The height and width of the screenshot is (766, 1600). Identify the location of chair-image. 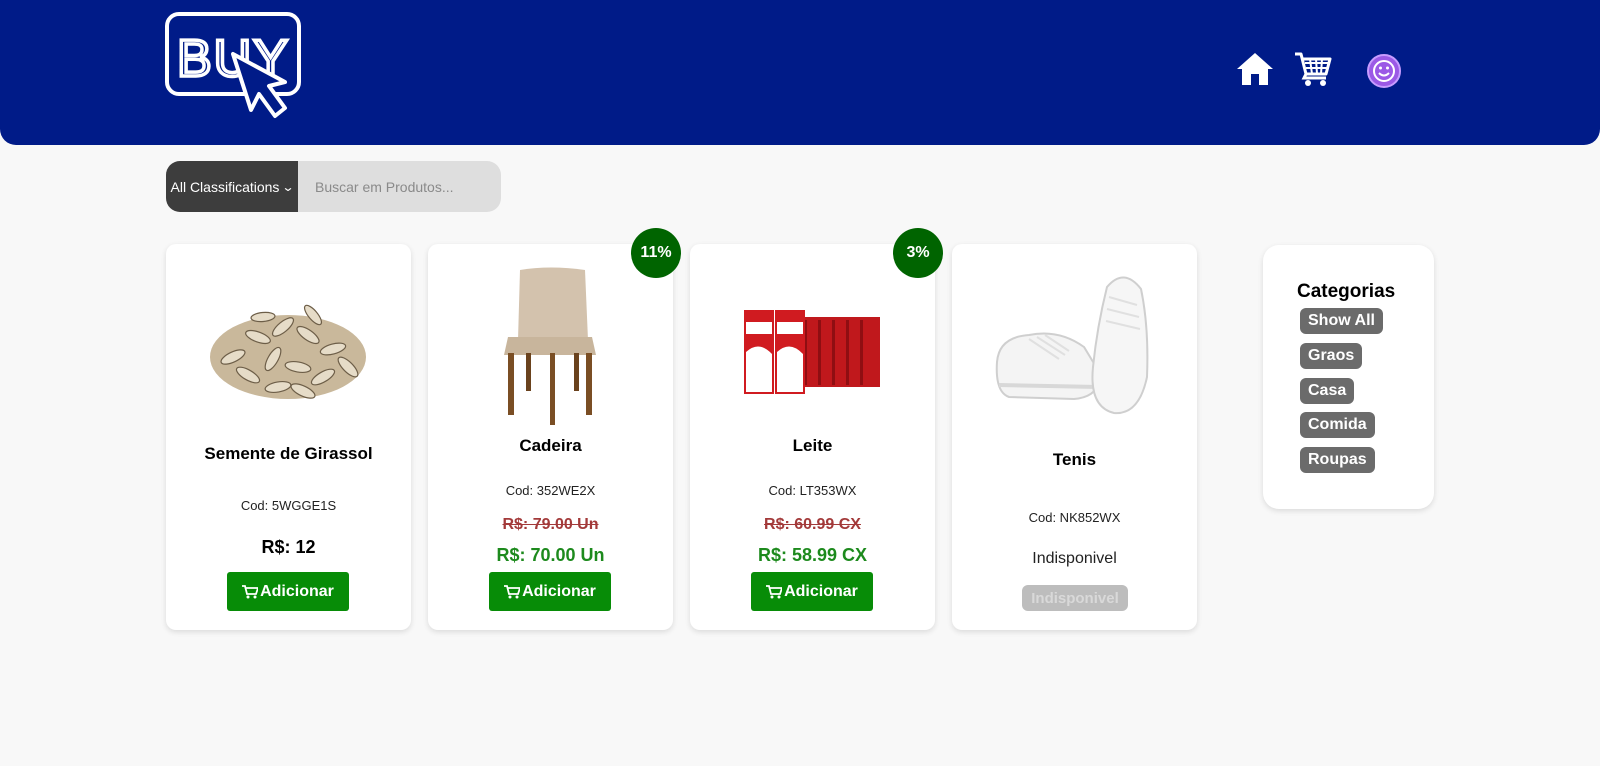
(550, 346).